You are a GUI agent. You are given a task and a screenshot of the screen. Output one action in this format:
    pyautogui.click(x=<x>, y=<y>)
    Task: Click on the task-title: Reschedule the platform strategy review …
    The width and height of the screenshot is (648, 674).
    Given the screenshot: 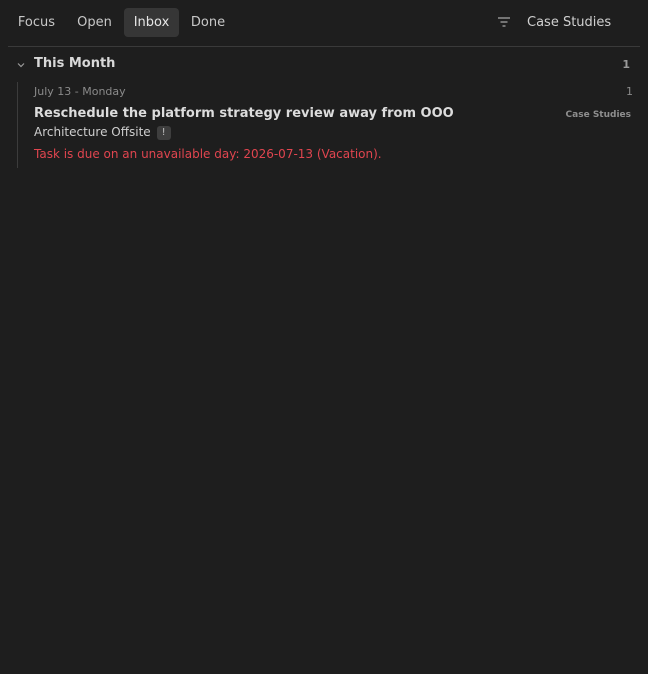 What is the action you would take?
    pyautogui.click(x=244, y=113)
    